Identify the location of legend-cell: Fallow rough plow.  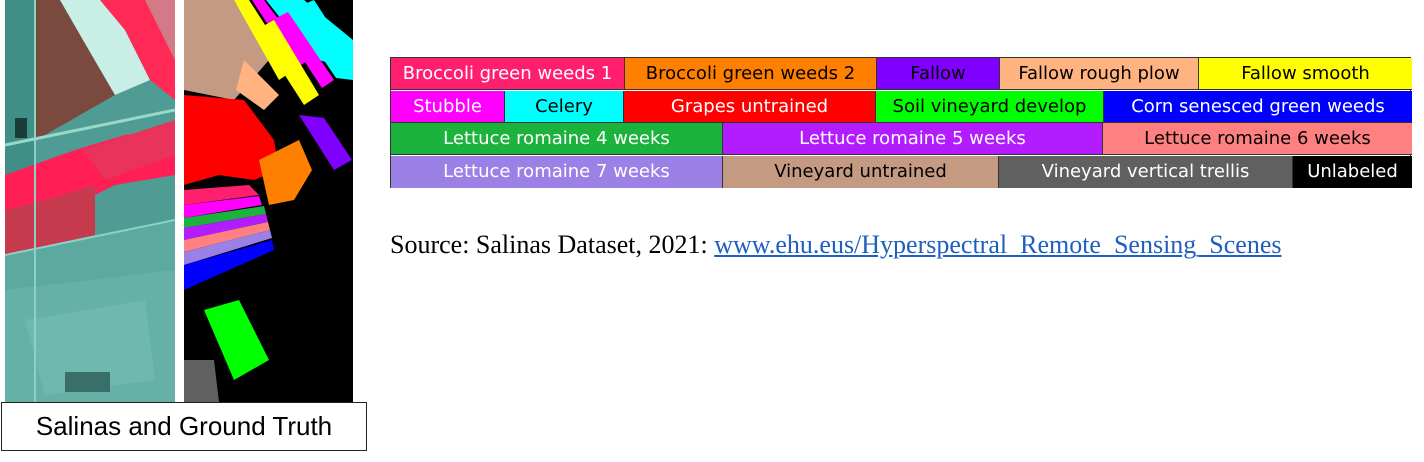
(1099, 74).